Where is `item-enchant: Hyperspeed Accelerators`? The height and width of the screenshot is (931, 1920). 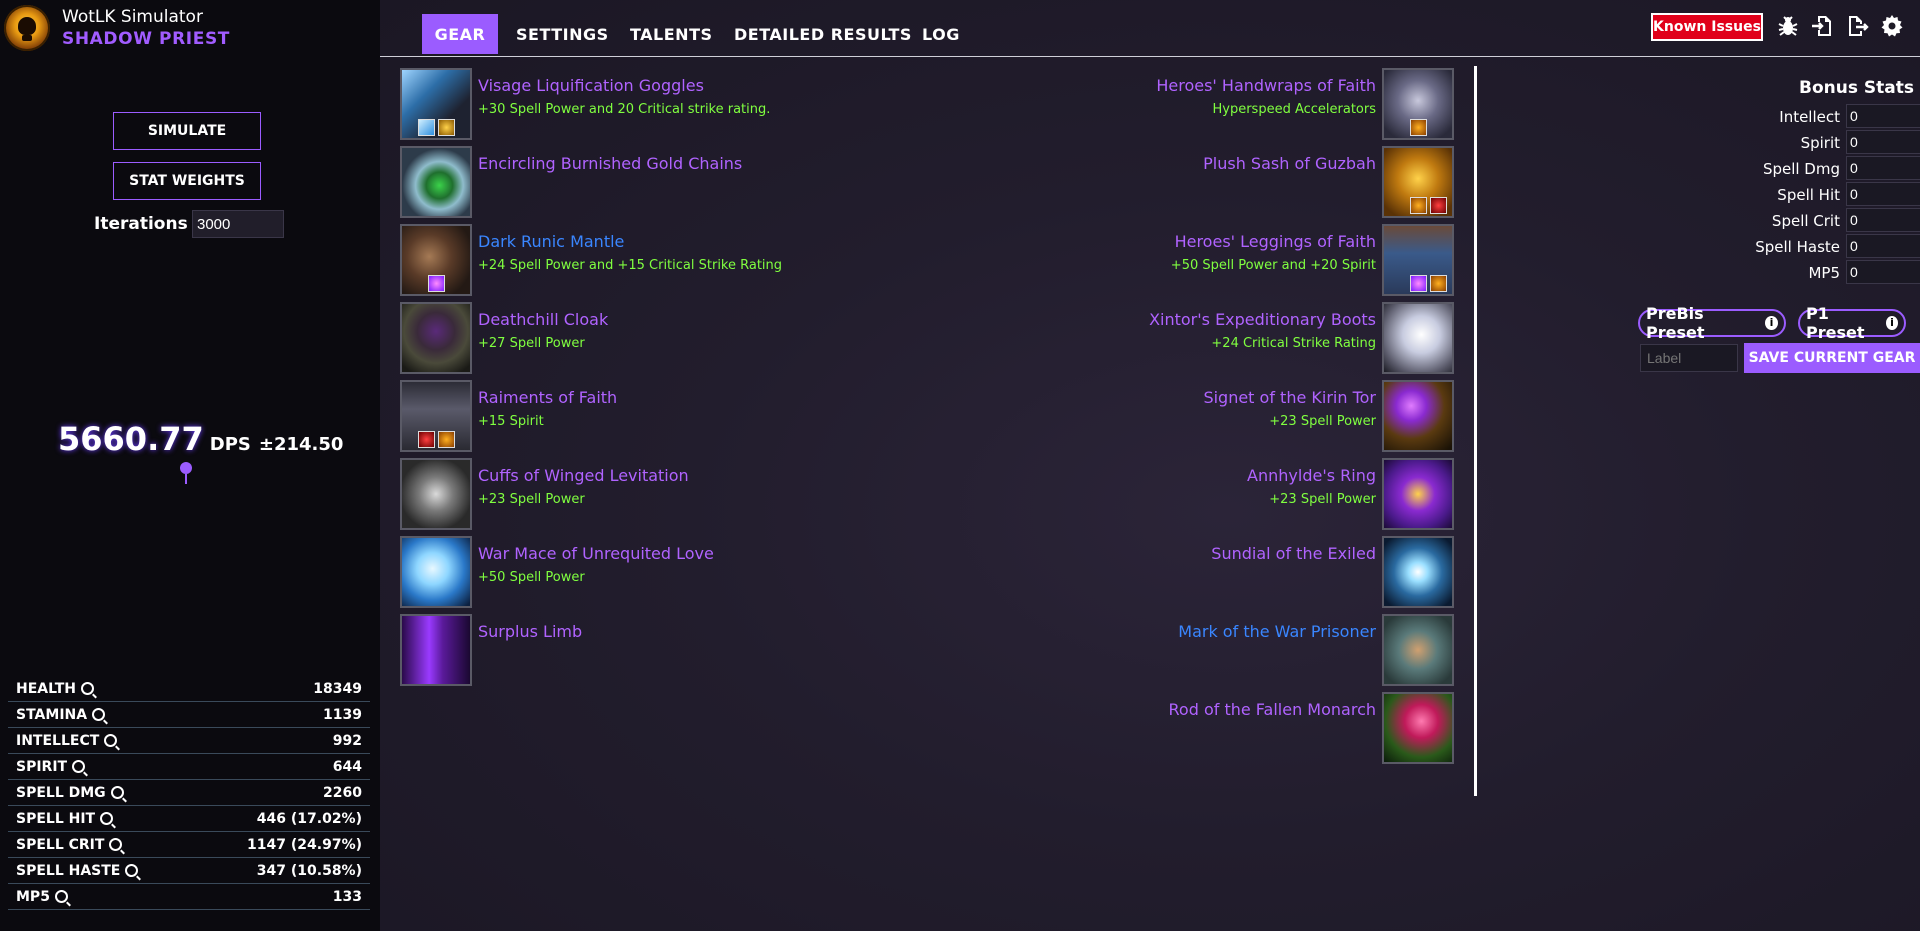
item-enchant: Hyperspeed Accelerators is located at coordinates (1294, 109).